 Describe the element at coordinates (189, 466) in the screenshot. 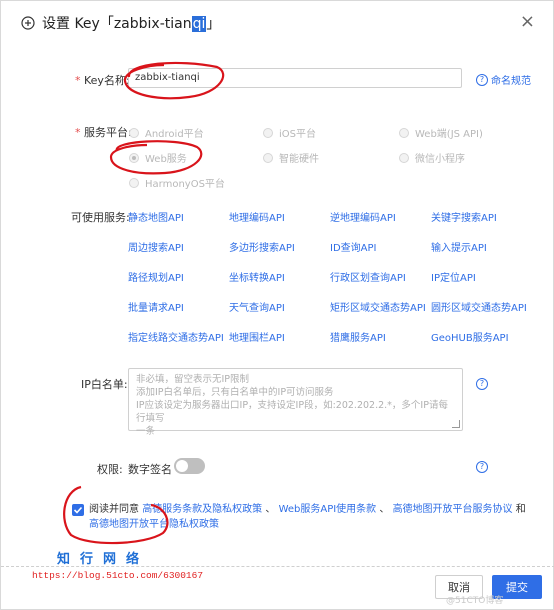

I see `digital-signature-toggle` at that location.